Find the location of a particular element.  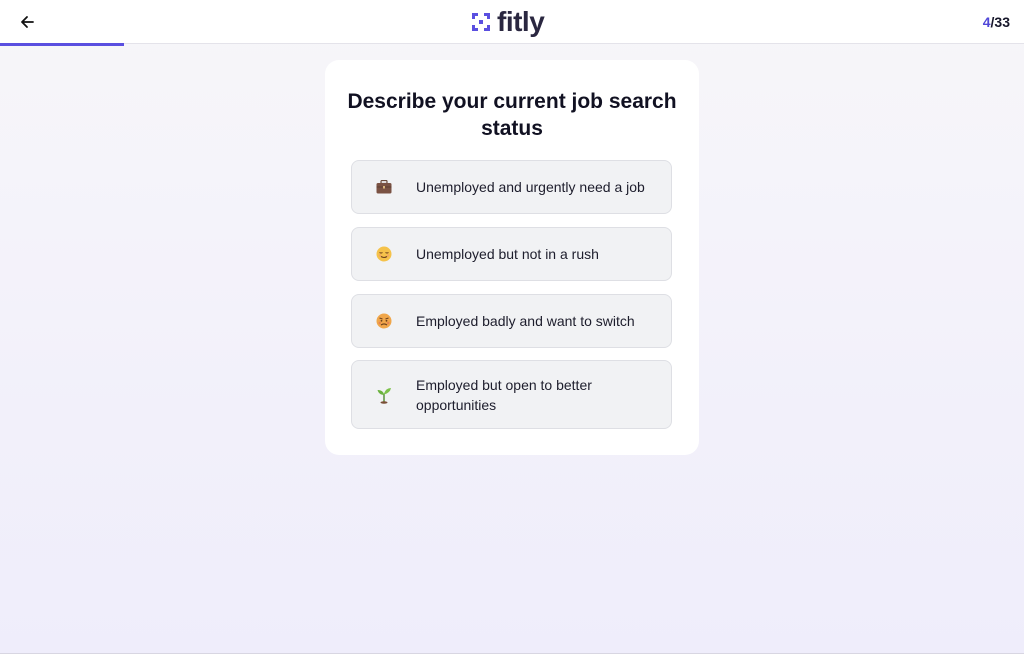

back-button is located at coordinates (27, 22).